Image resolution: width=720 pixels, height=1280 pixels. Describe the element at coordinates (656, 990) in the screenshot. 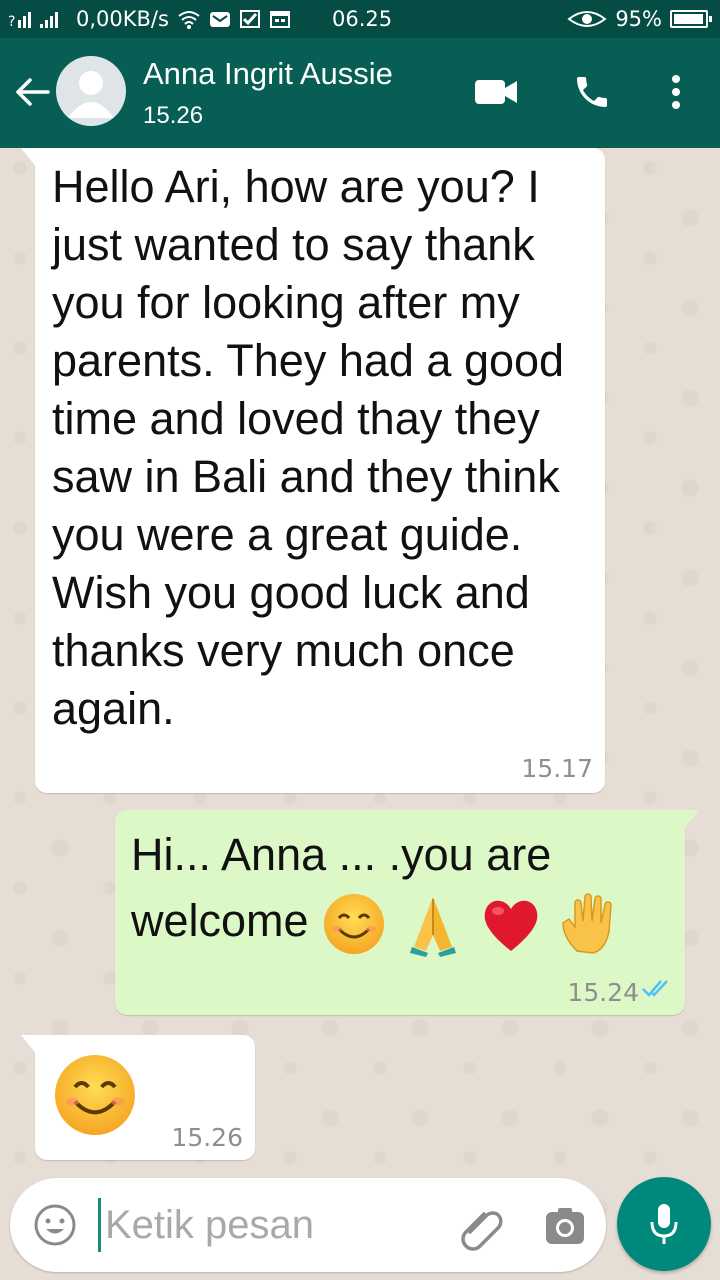

I see `read-double-tick-icon` at that location.